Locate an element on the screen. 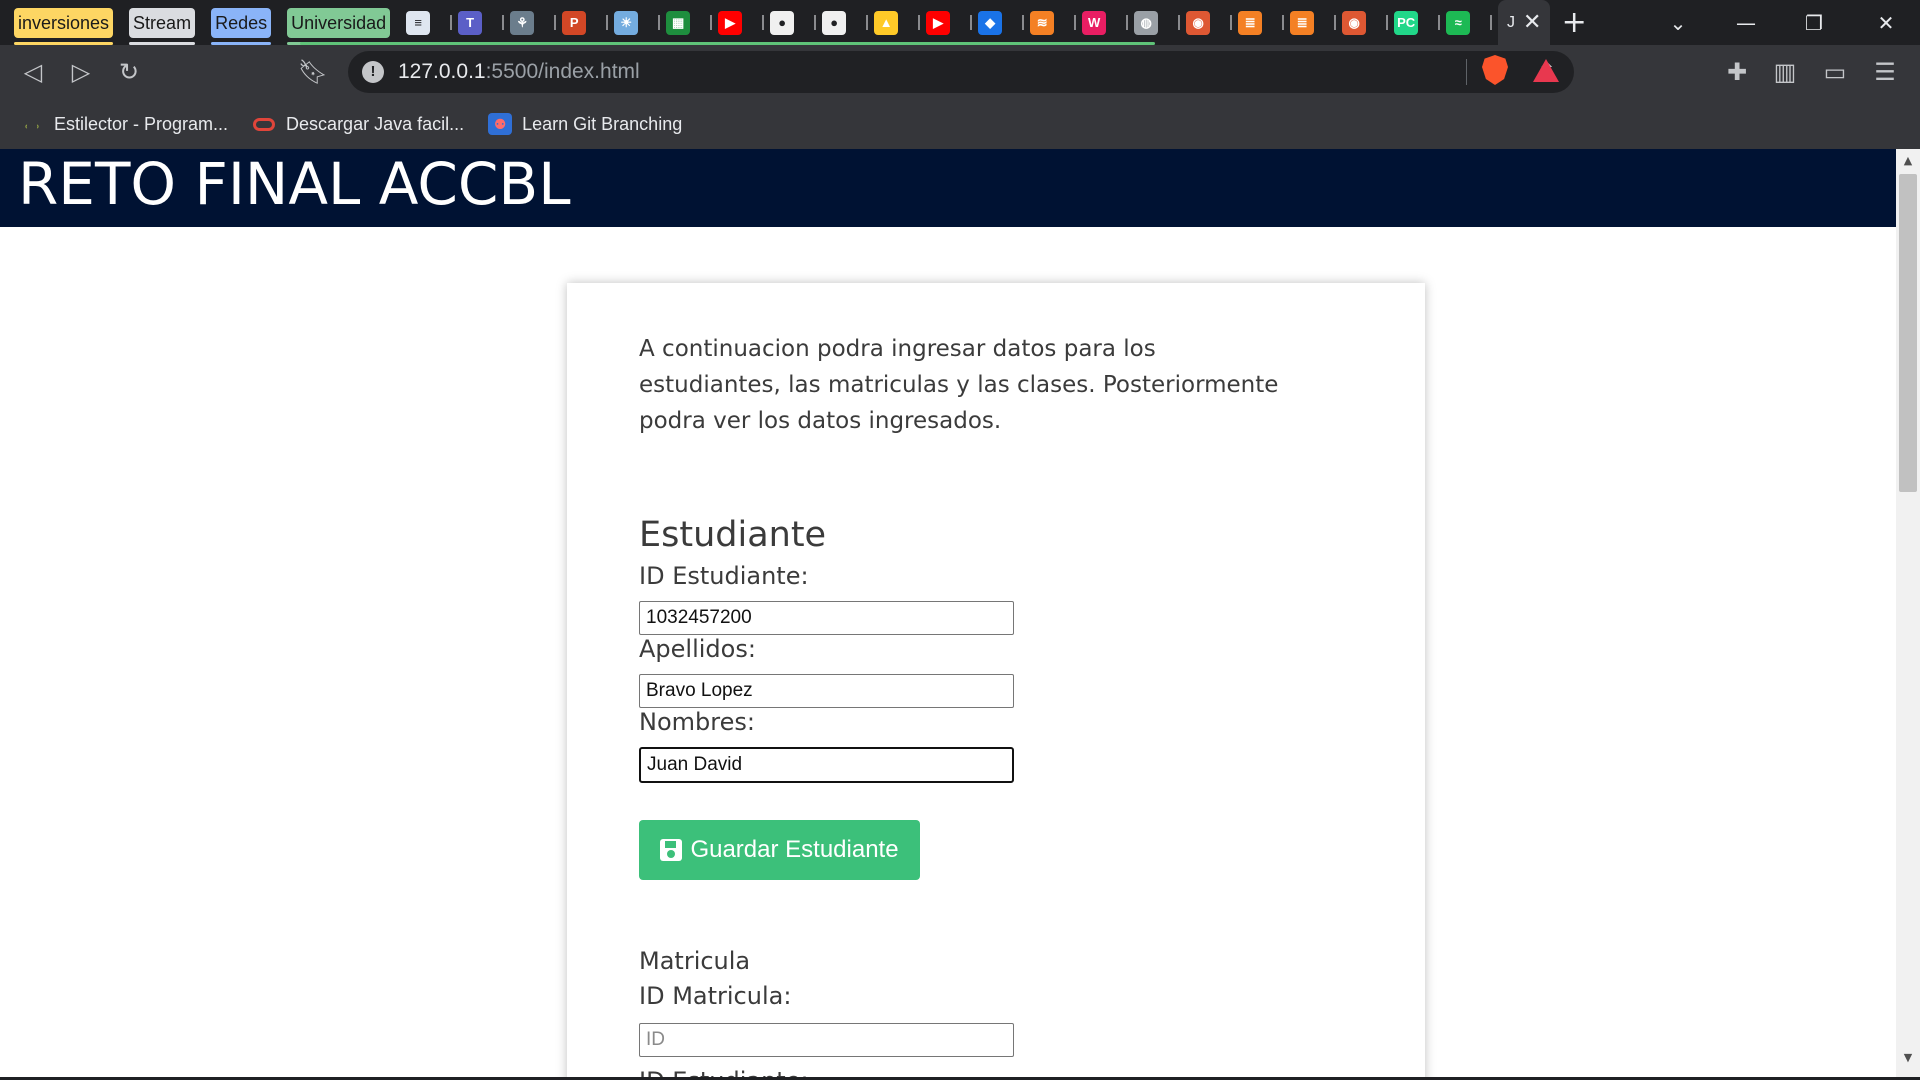 The image size is (1920, 1080). browser-tab: ▲ is located at coordinates (900, 22).